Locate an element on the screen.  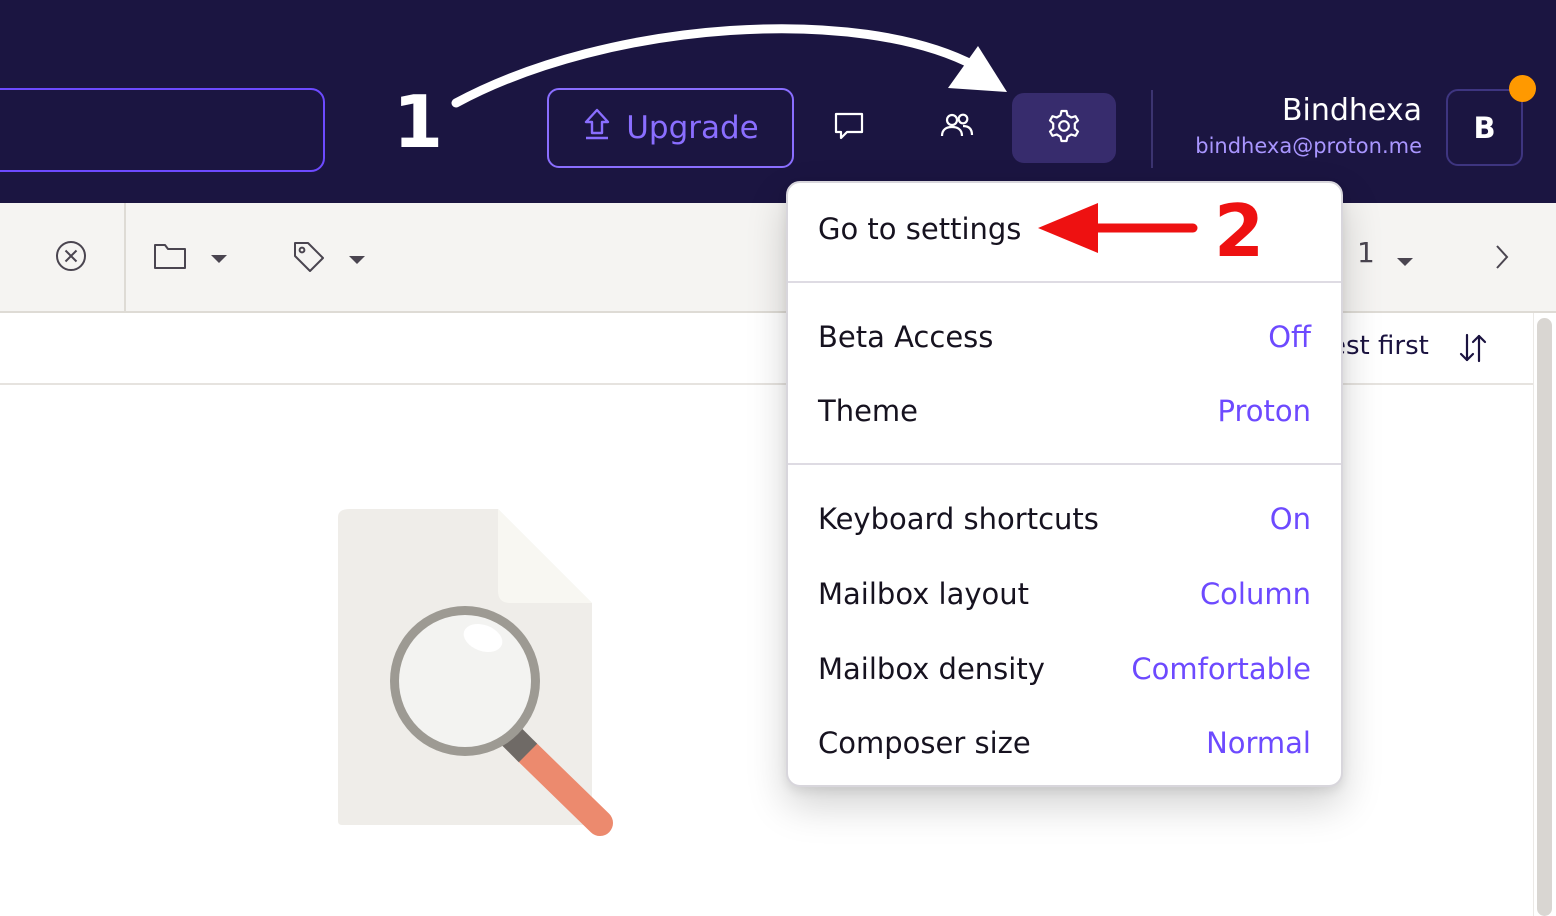
go-to-settings-label: Go to settings is located at coordinates (920, 229).